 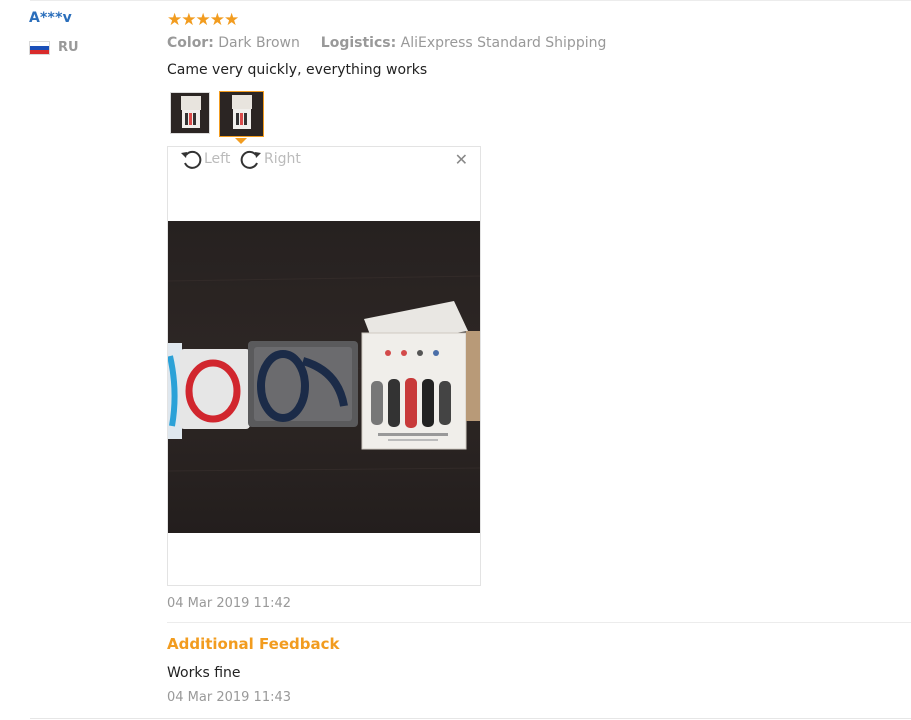 What do you see at coordinates (358, 43) in the screenshot?
I see `attribute-logistics-key: Logistics:` at bounding box center [358, 43].